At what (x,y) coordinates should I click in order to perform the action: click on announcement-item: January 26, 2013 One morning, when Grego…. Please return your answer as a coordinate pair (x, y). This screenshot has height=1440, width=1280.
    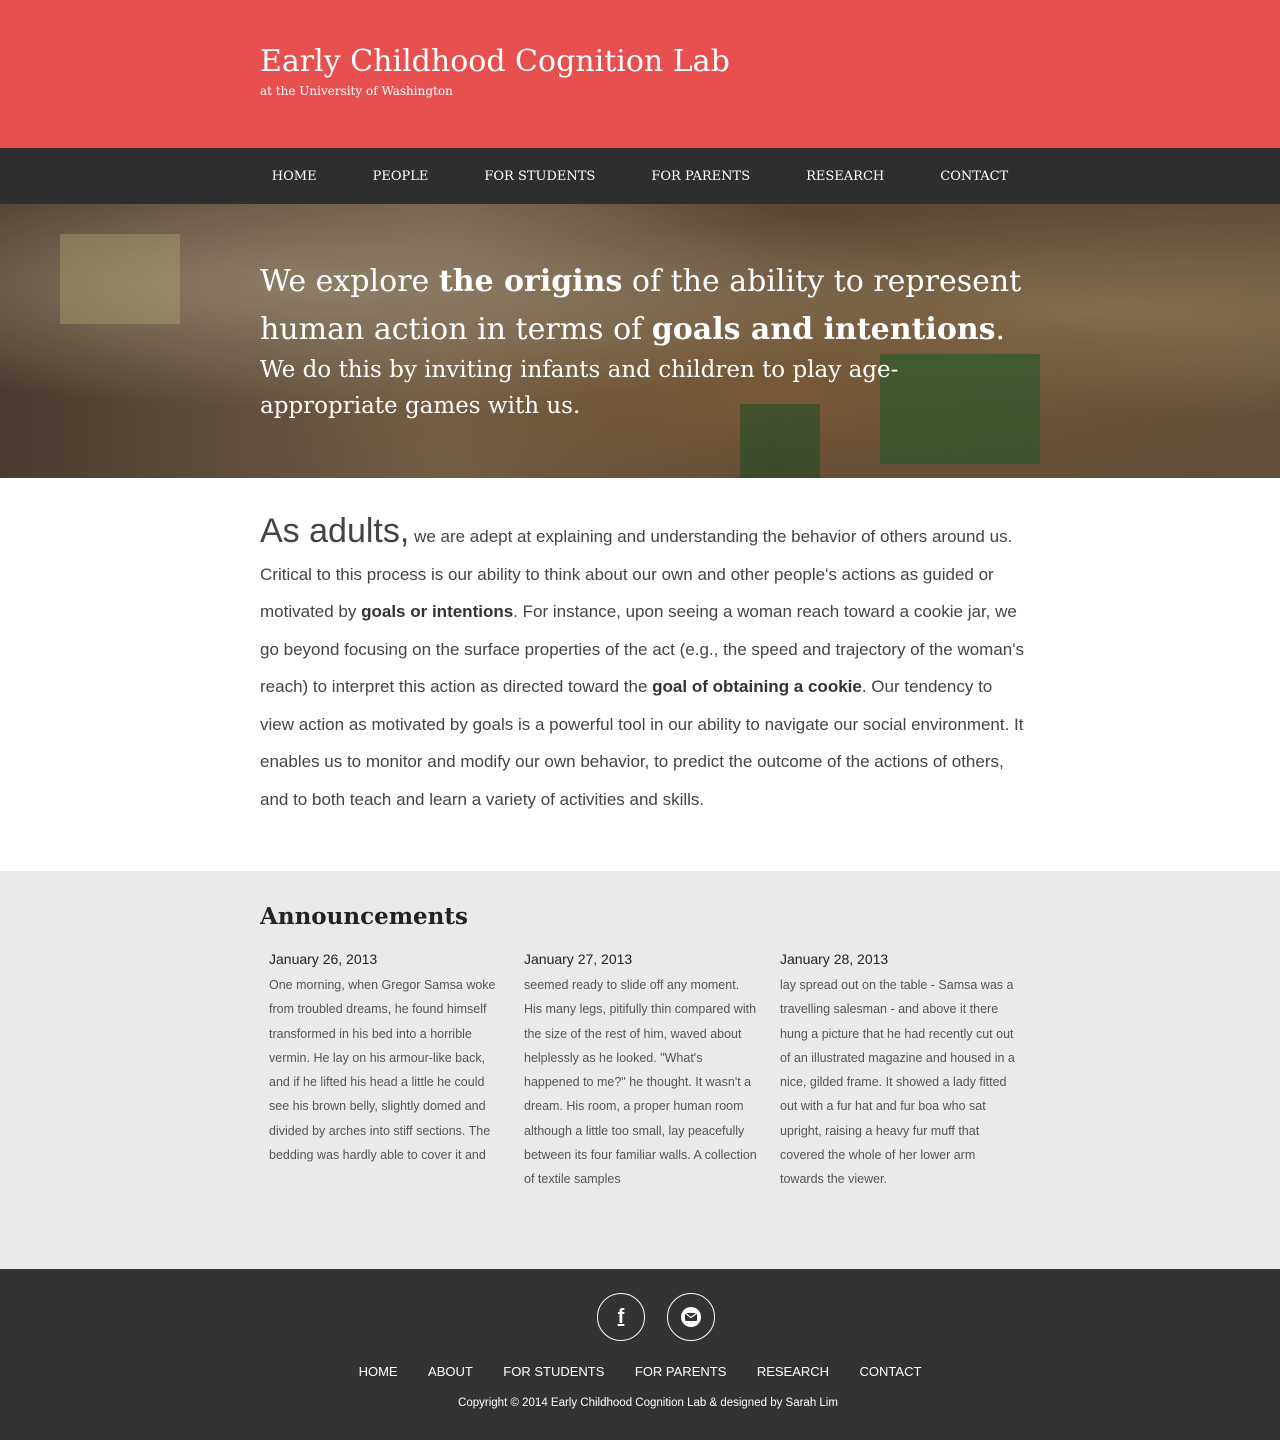
    Looking at the image, I should click on (387, 1059).